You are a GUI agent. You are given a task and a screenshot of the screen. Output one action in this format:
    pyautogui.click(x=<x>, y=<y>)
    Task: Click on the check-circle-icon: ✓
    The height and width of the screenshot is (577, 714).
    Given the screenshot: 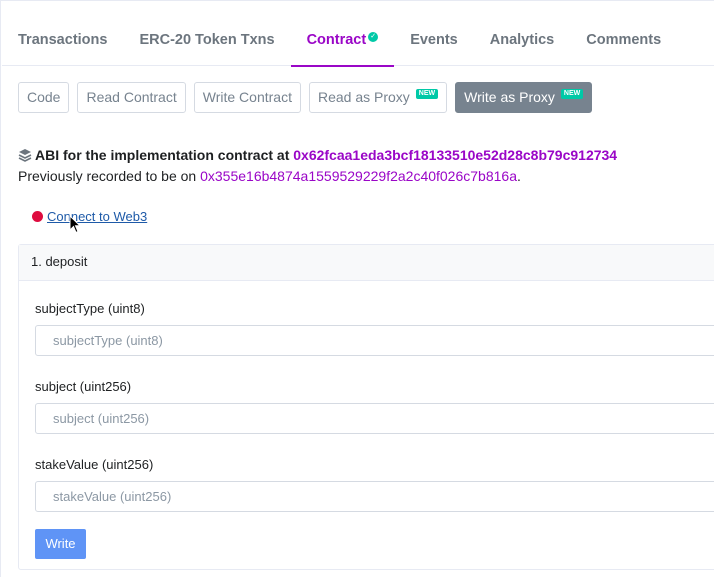 What is the action you would take?
    pyautogui.click(x=373, y=37)
    